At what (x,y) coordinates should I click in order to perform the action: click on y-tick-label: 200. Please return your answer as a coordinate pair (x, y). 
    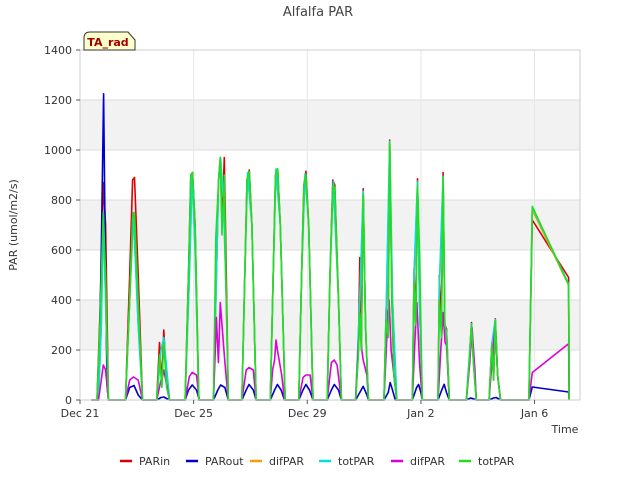
    Looking at the image, I should click on (61, 350).